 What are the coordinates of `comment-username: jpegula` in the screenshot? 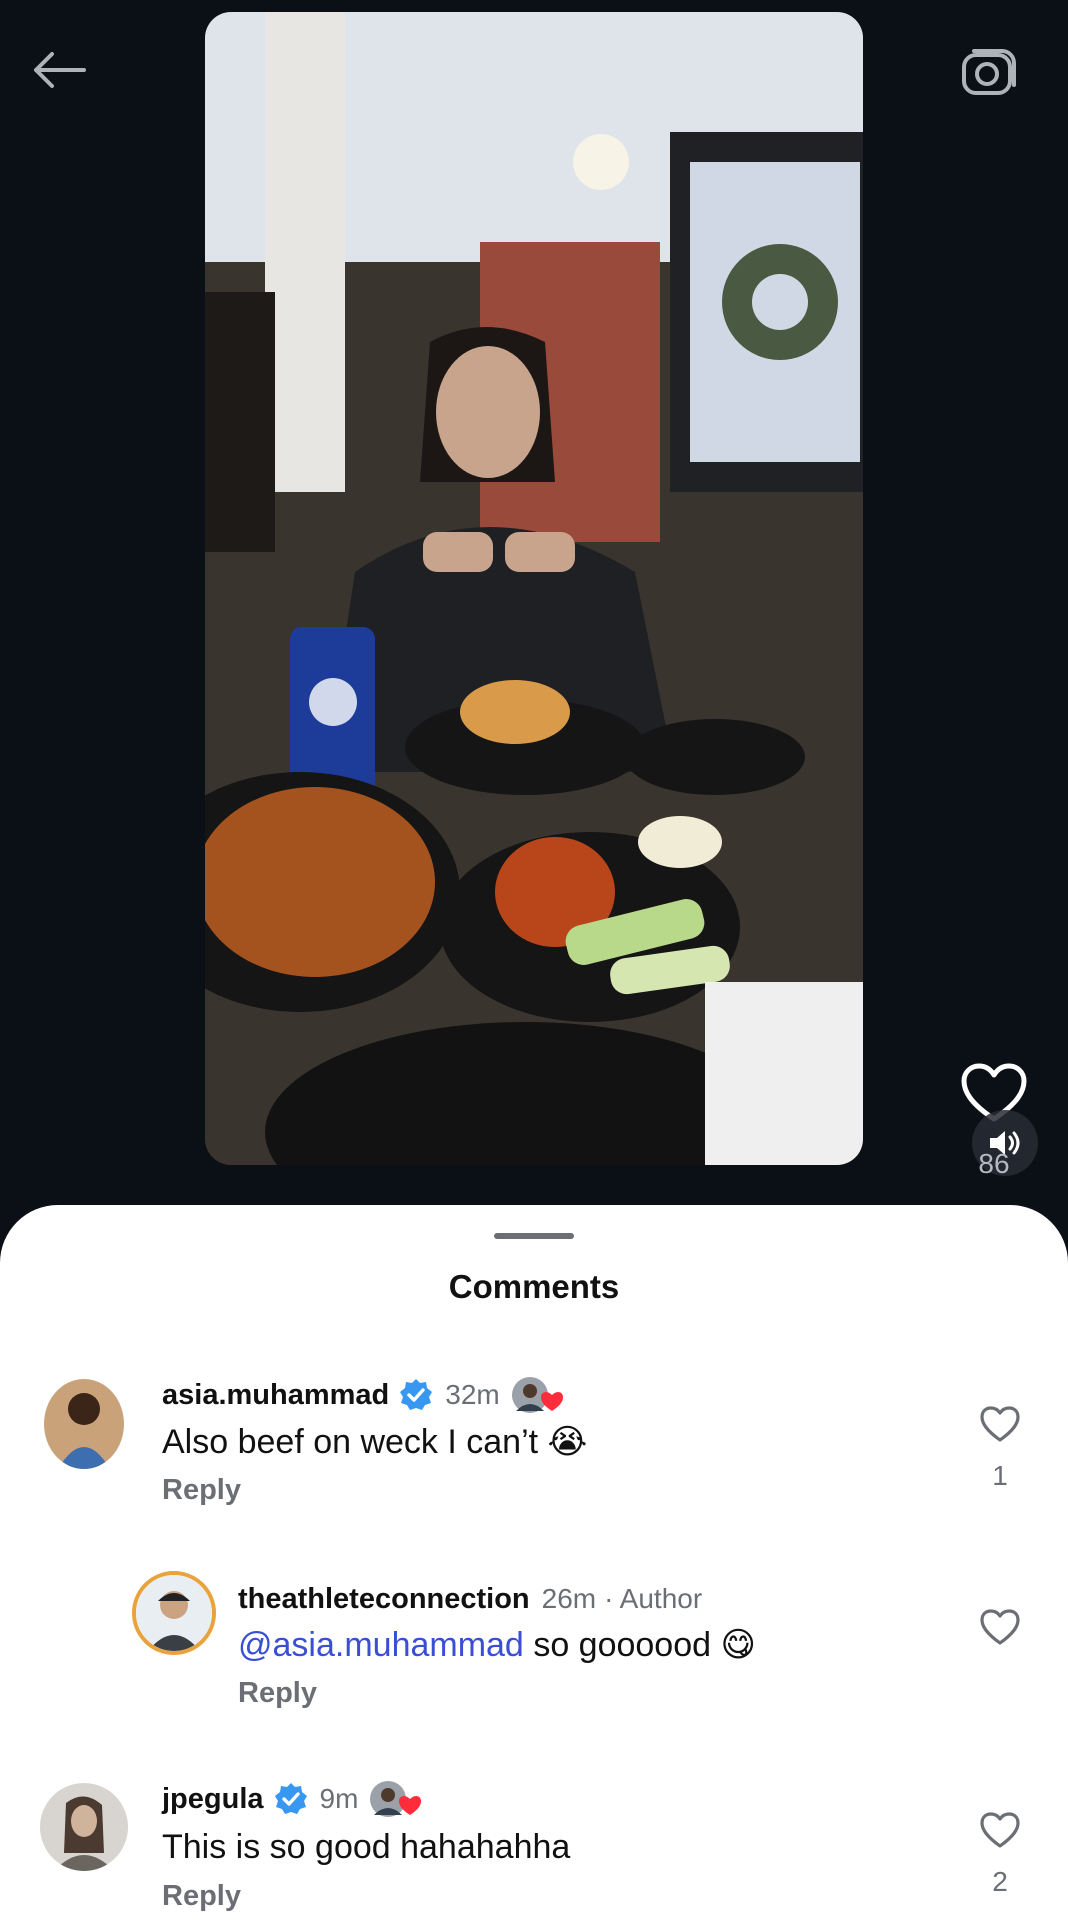 It's located at (213, 1799).